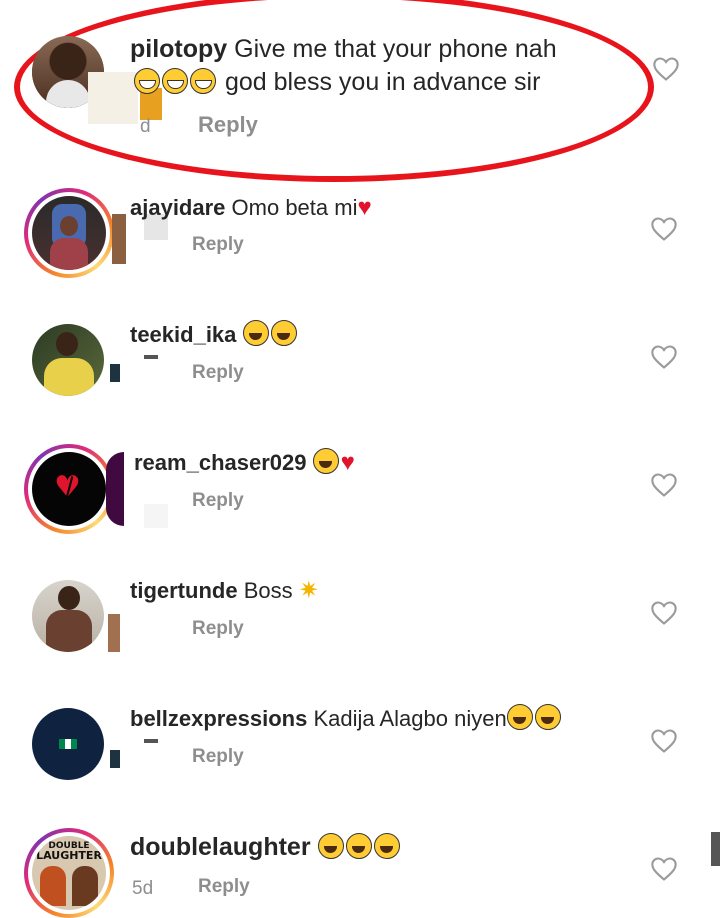 Image resolution: width=720 pixels, height=918 pixels. Describe the element at coordinates (294, 207) in the screenshot. I see `comment-text: Omo beta mi` at that location.